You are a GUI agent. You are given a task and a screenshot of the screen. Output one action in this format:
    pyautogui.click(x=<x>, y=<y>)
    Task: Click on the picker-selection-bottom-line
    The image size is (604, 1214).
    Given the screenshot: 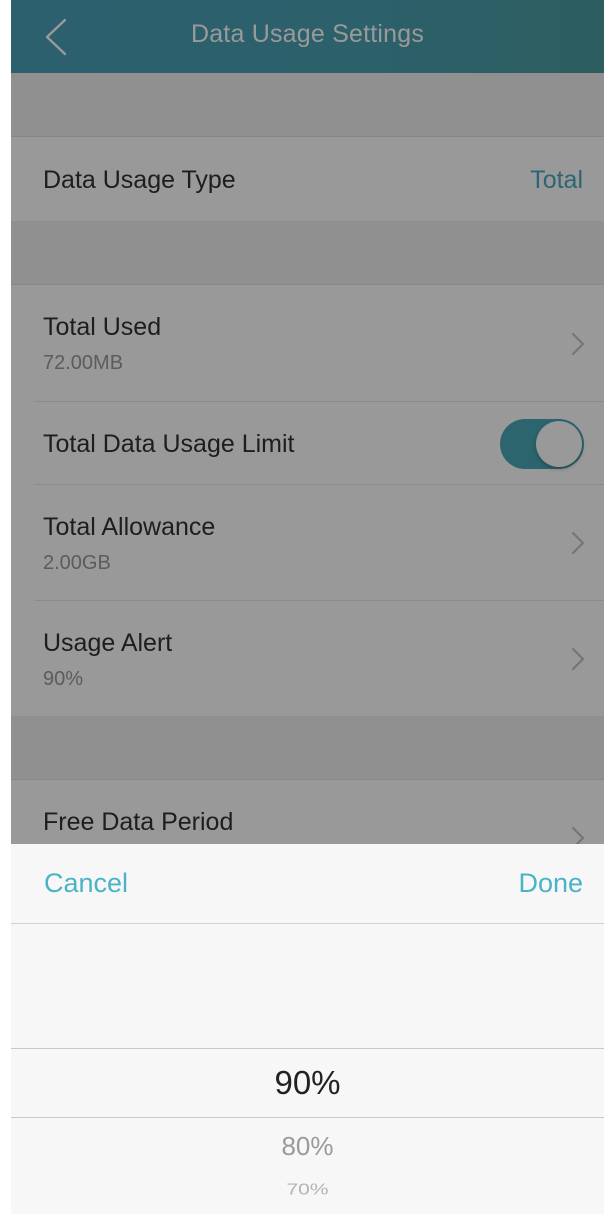 What is the action you would take?
    pyautogui.click(x=307, y=1117)
    